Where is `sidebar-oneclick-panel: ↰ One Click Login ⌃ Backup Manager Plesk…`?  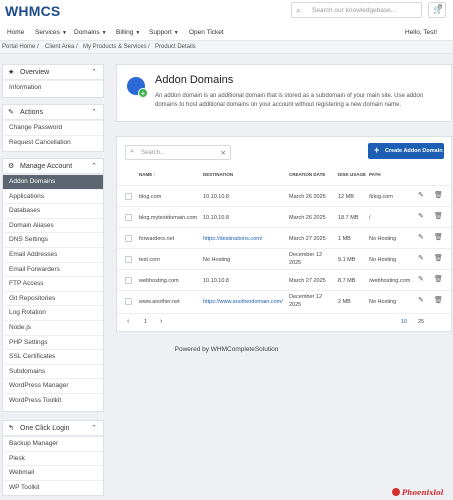 sidebar-oneclick-panel: ↰ One Click Login ⌃ Backup Manager Plesk… is located at coordinates (53, 458).